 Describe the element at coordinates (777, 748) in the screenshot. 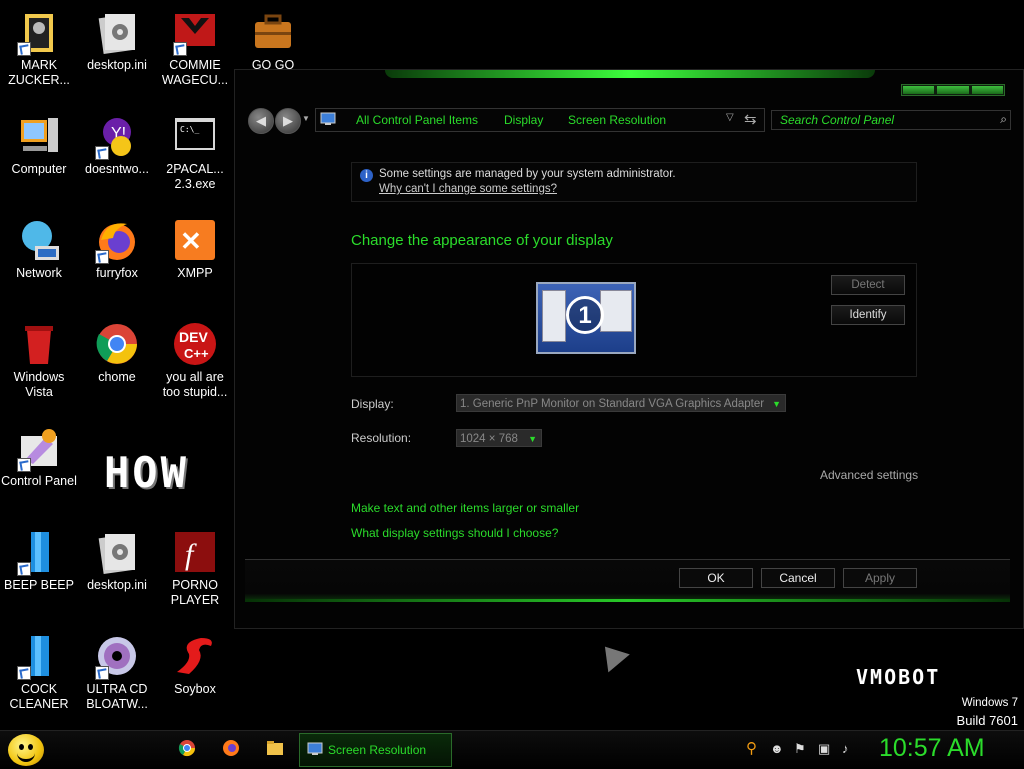

I see `messenger-tray-icon: ☻` at that location.